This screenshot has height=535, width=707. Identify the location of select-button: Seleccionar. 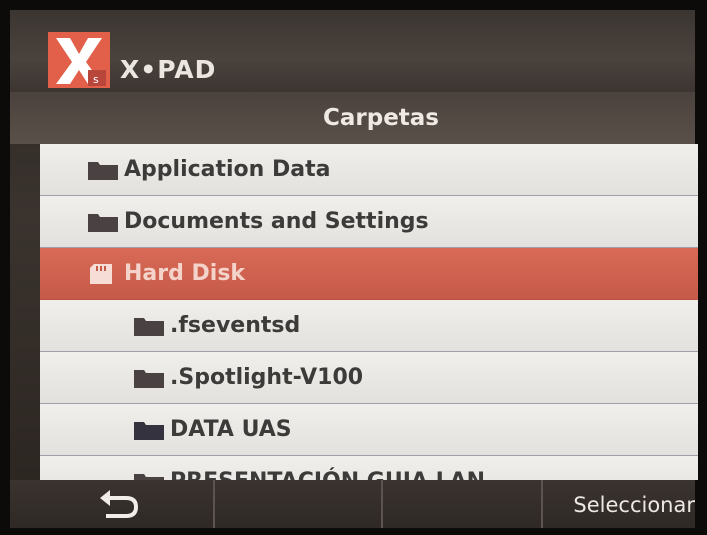
(619, 504).